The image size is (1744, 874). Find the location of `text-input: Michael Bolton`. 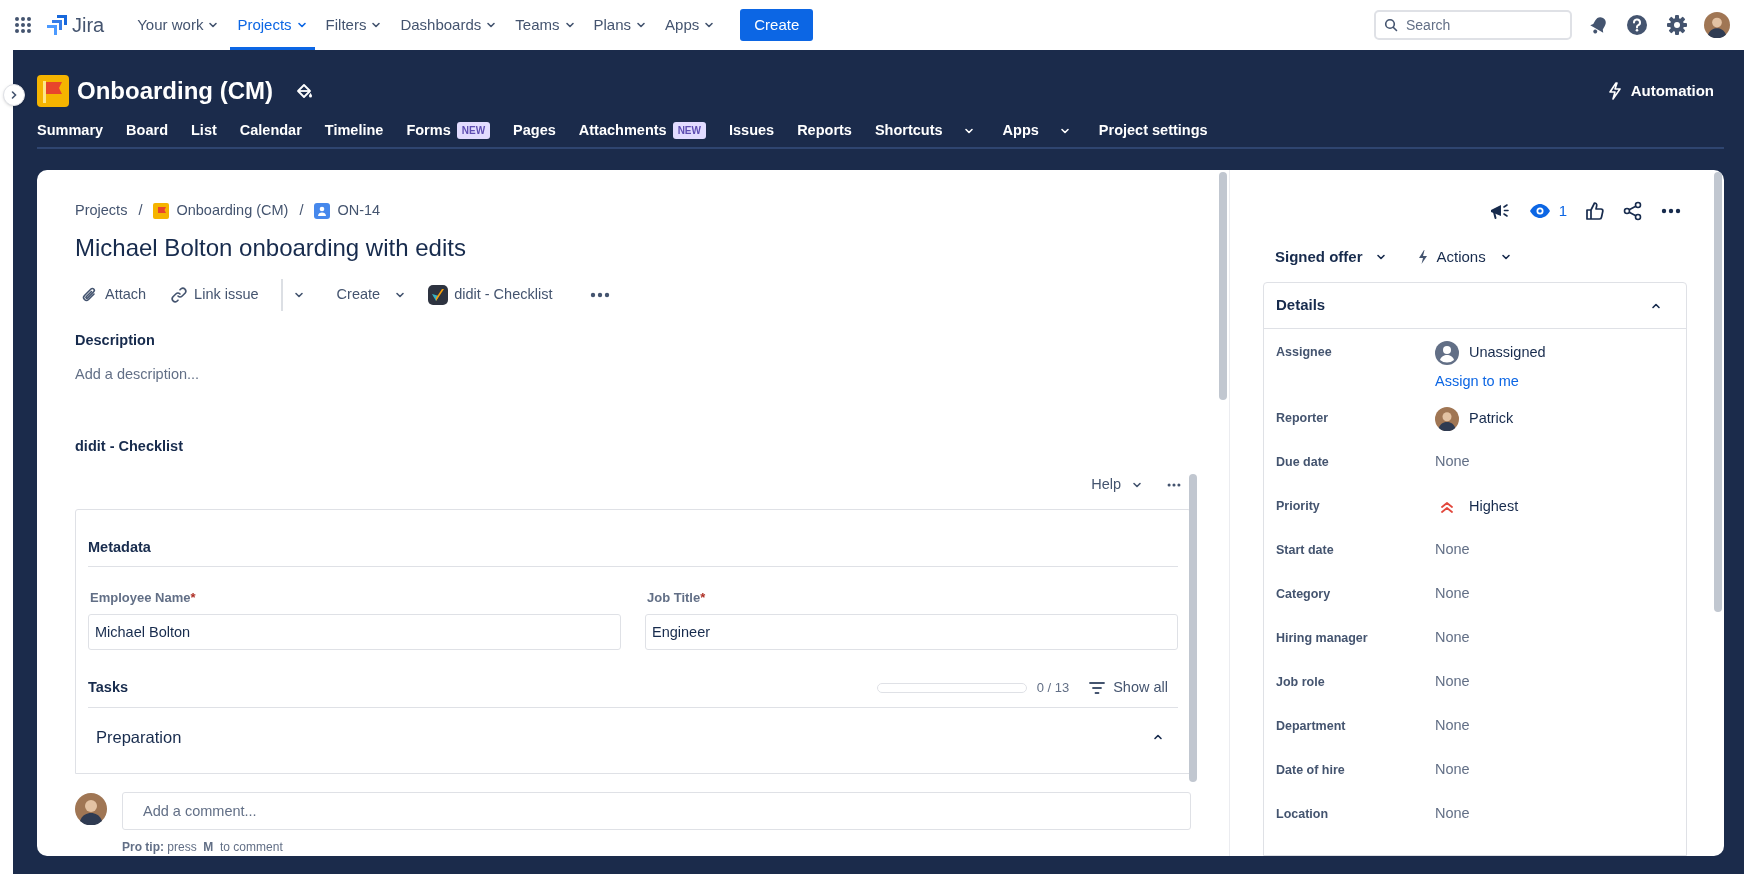

text-input: Michael Bolton is located at coordinates (354, 632).